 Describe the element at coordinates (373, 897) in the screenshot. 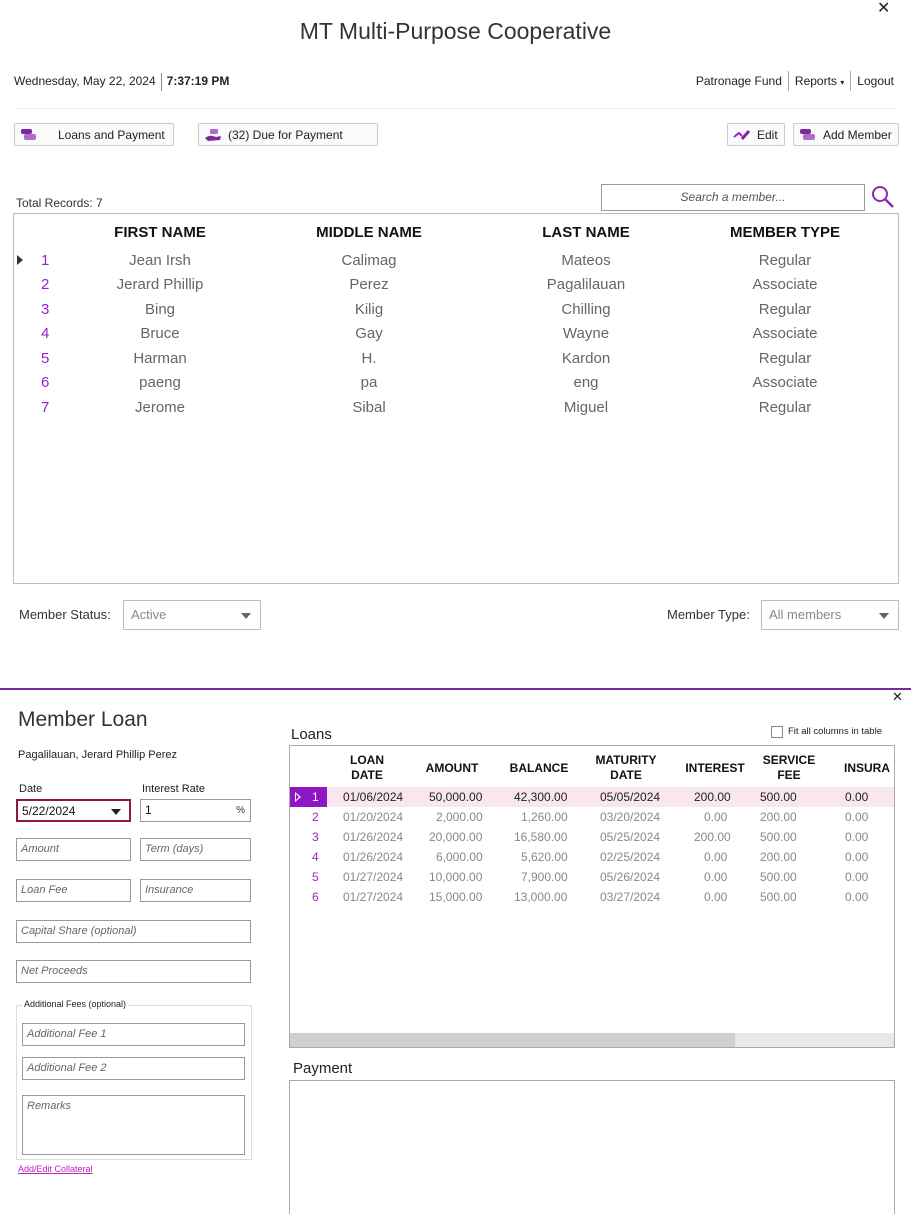

I see `loan-date: 01/27/2024` at that location.